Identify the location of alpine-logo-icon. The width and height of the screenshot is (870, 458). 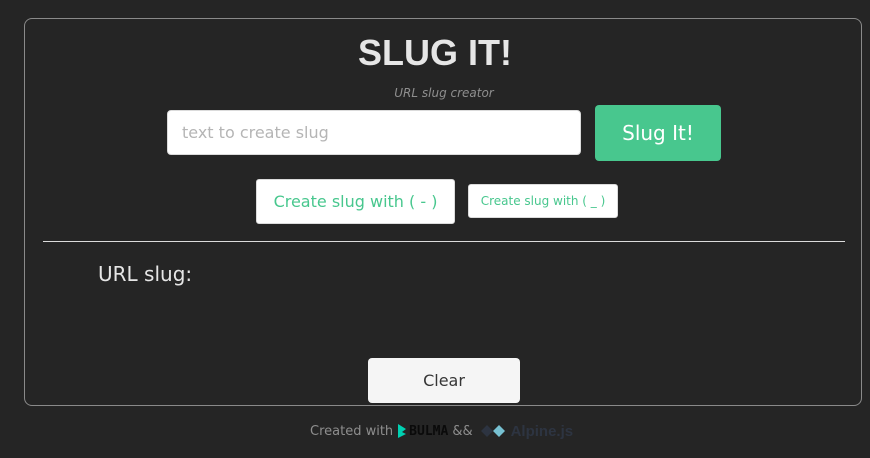
(492, 431).